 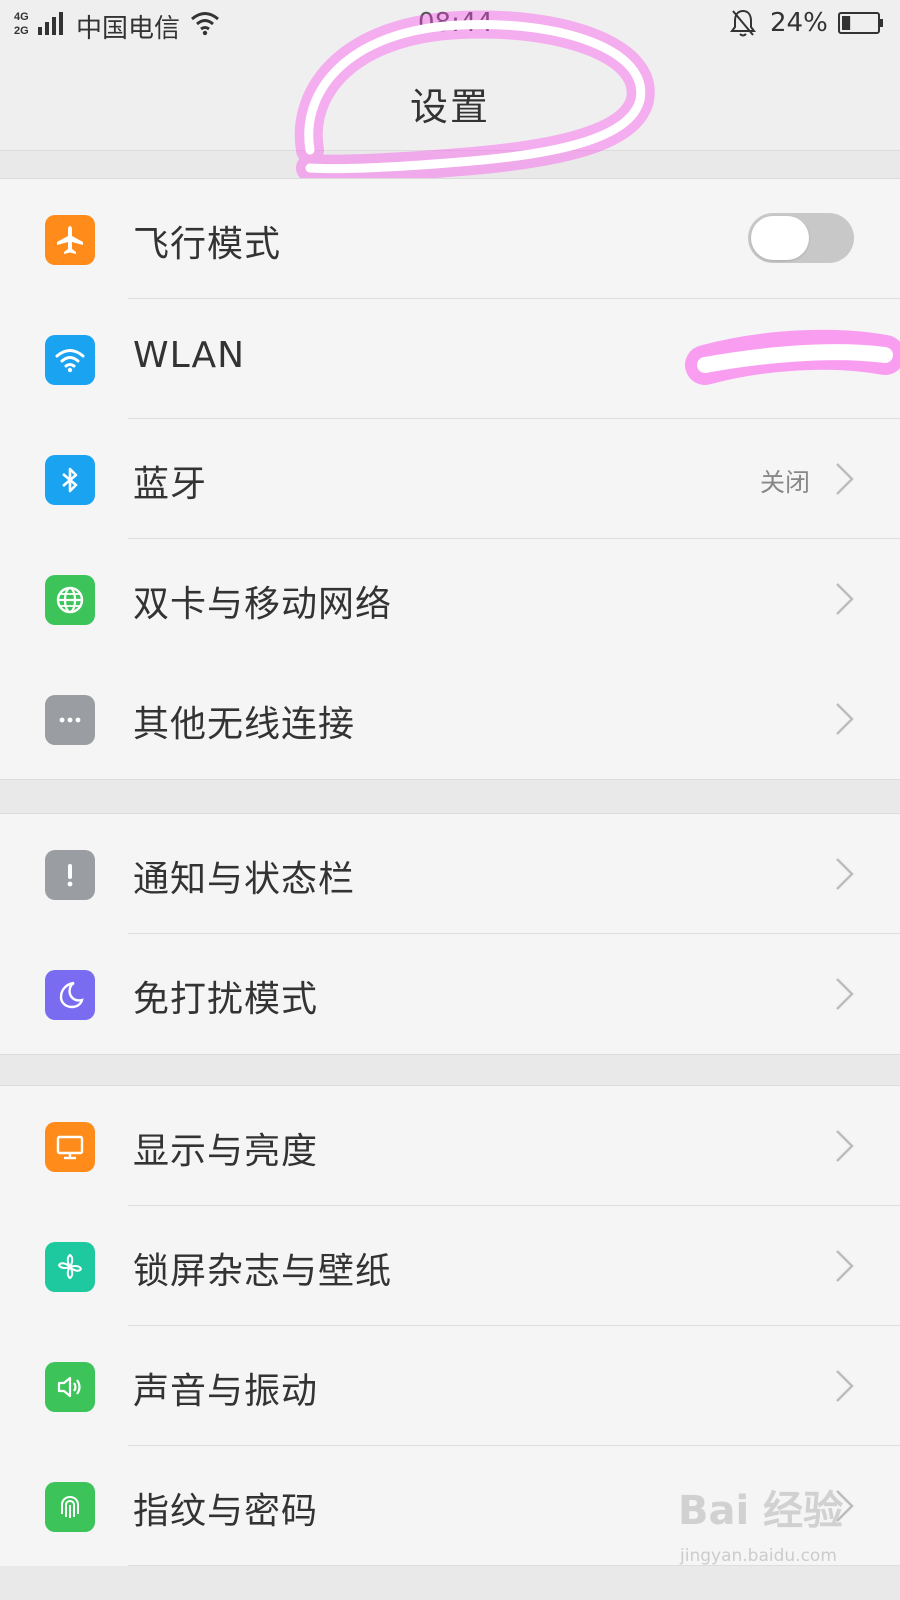 I want to click on setting-display-brightness: 显示与亮度, so click(x=450, y=1146).